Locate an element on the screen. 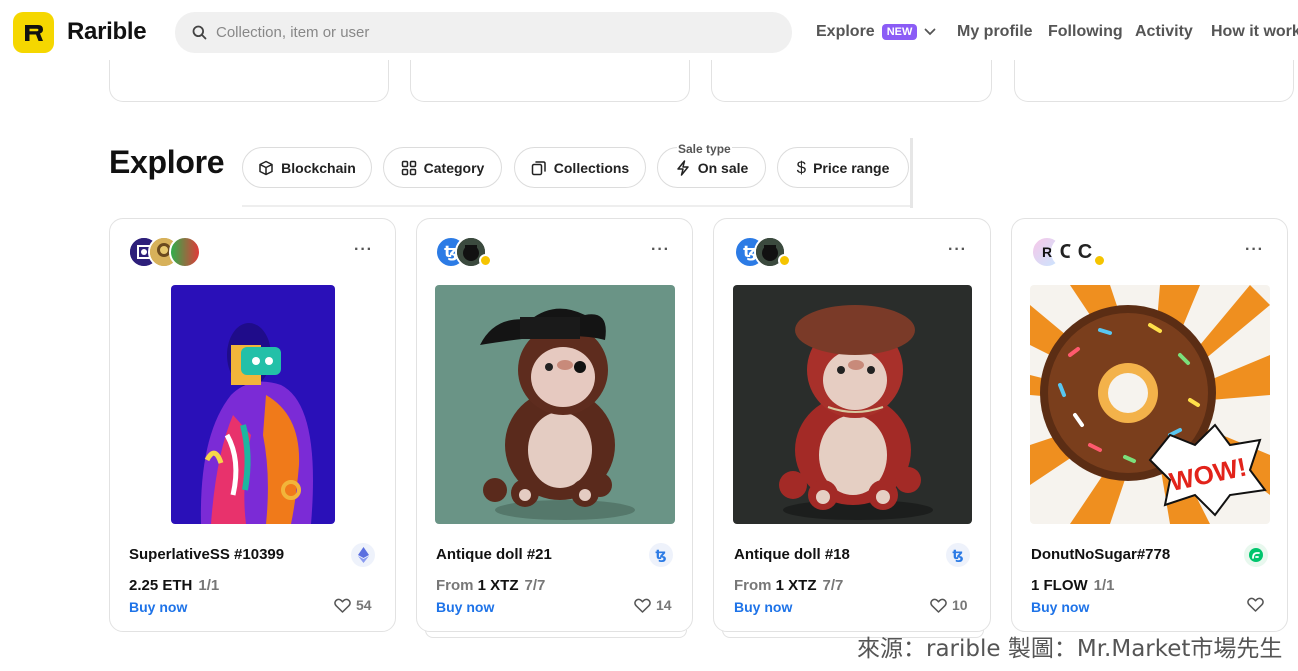 The width and height of the screenshot is (1298, 671). like-button is located at coordinates (1258, 604).